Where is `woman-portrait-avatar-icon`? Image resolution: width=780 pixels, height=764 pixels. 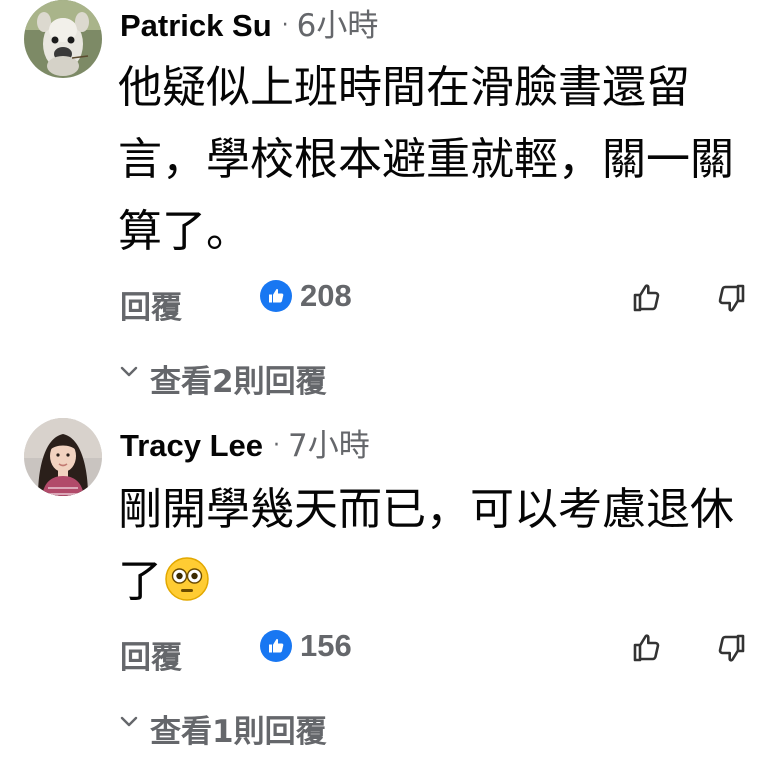 woman-portrait-avatar-icon is located at coordinates (63, 457).